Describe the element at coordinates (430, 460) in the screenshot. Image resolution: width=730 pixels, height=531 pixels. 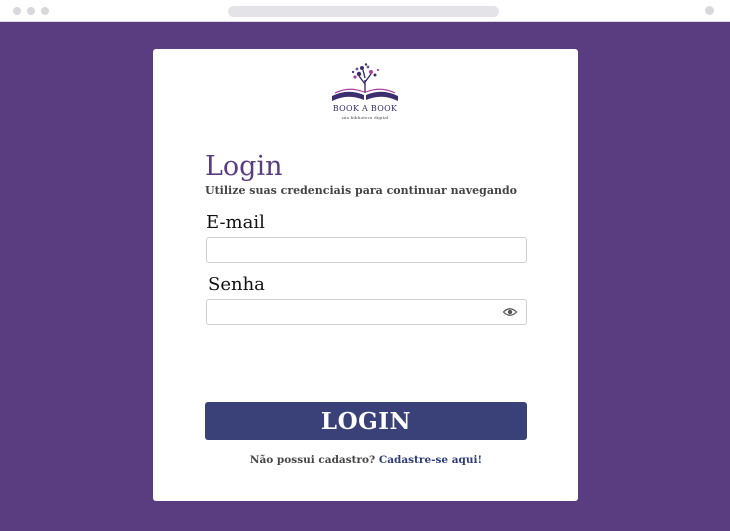
I see `signup-link: Cadastre-se aqui!` at that location.